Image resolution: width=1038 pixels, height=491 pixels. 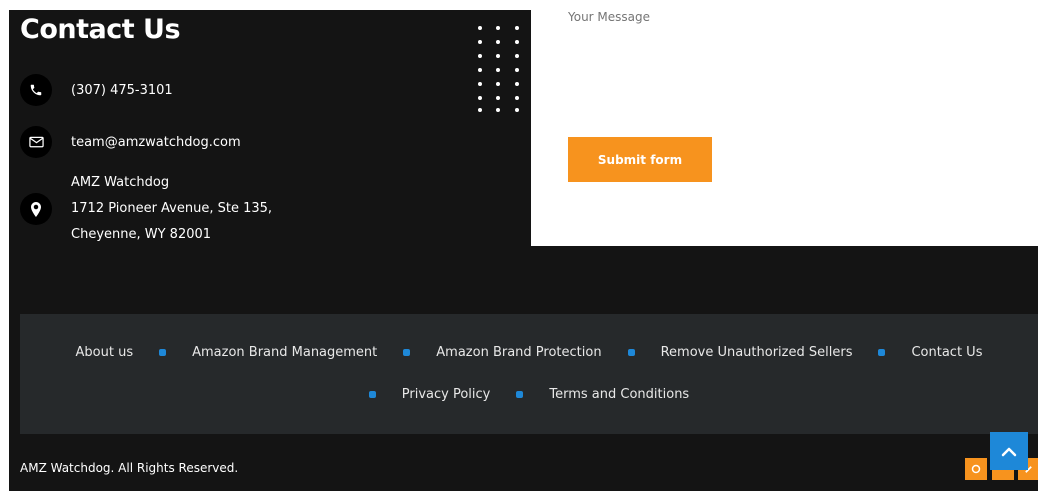 I want to click on envelope-icon, so click(x=36, y=142).